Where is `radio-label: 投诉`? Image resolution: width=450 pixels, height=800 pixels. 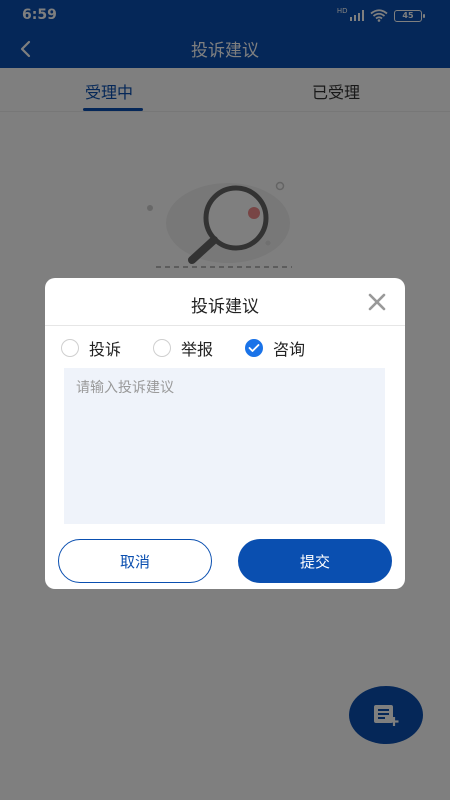
radio-label: 投诉 is located at coordinates (105, 349).